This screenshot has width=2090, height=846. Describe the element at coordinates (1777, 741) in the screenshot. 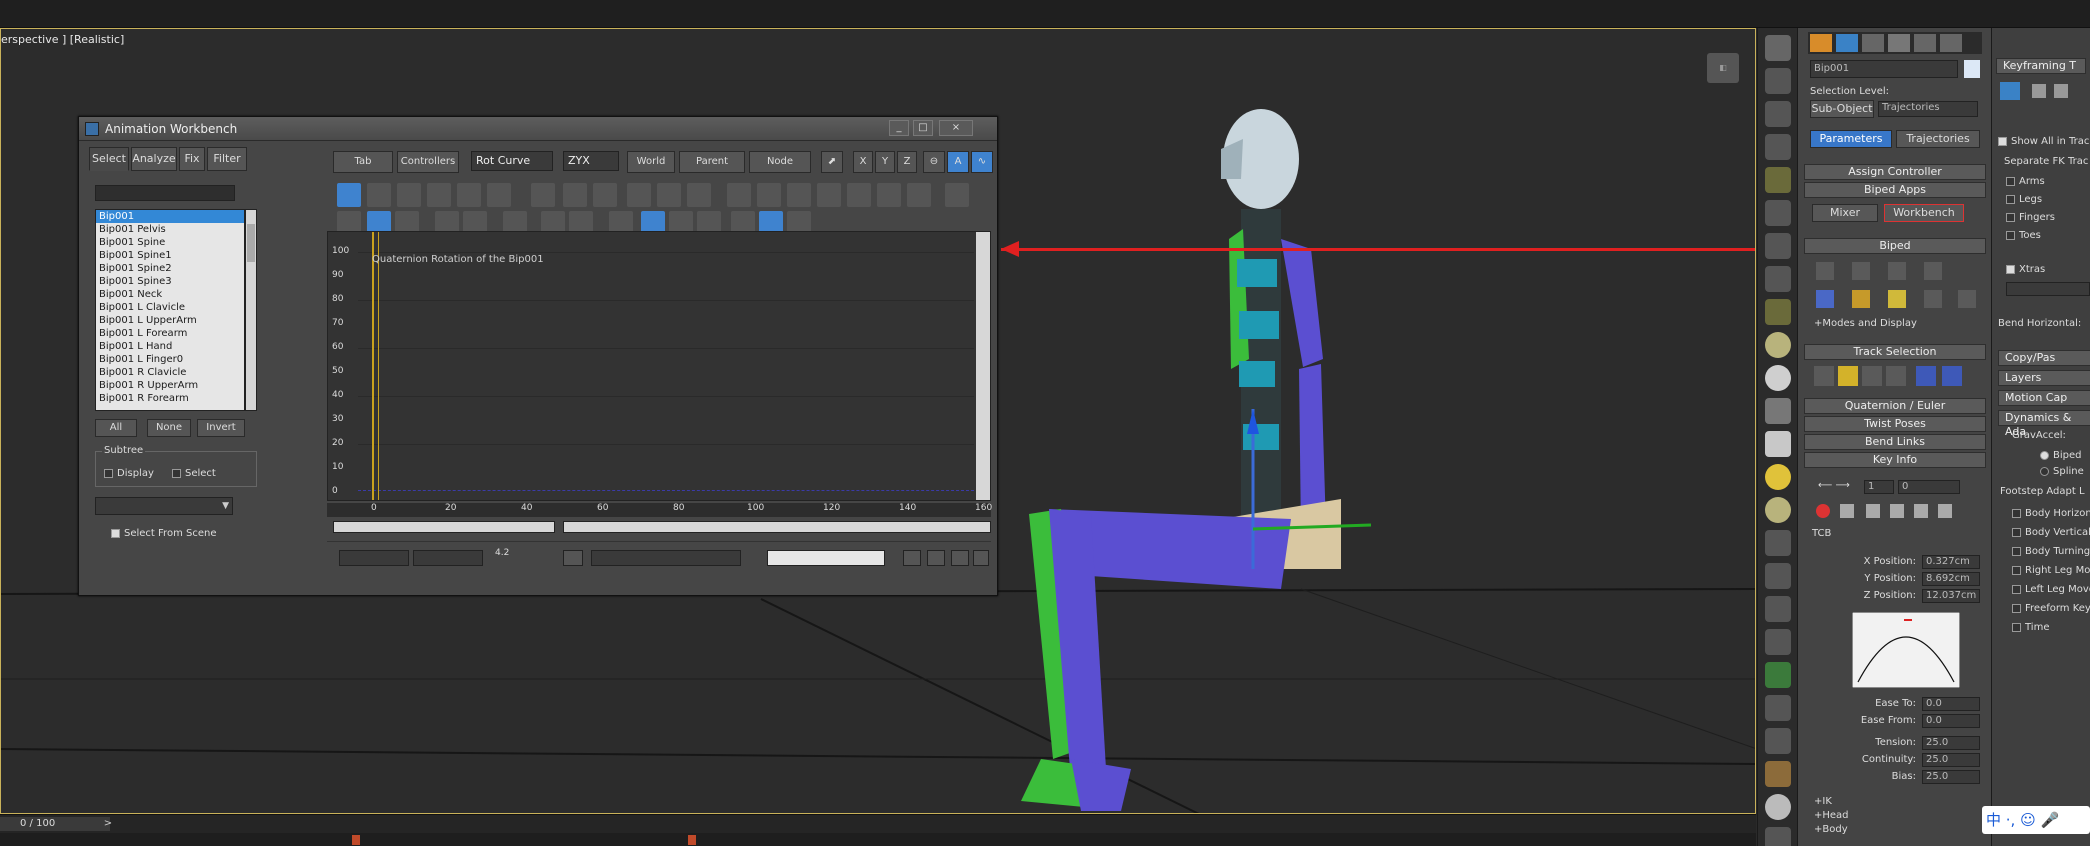

I see `dog-icon` at that location.